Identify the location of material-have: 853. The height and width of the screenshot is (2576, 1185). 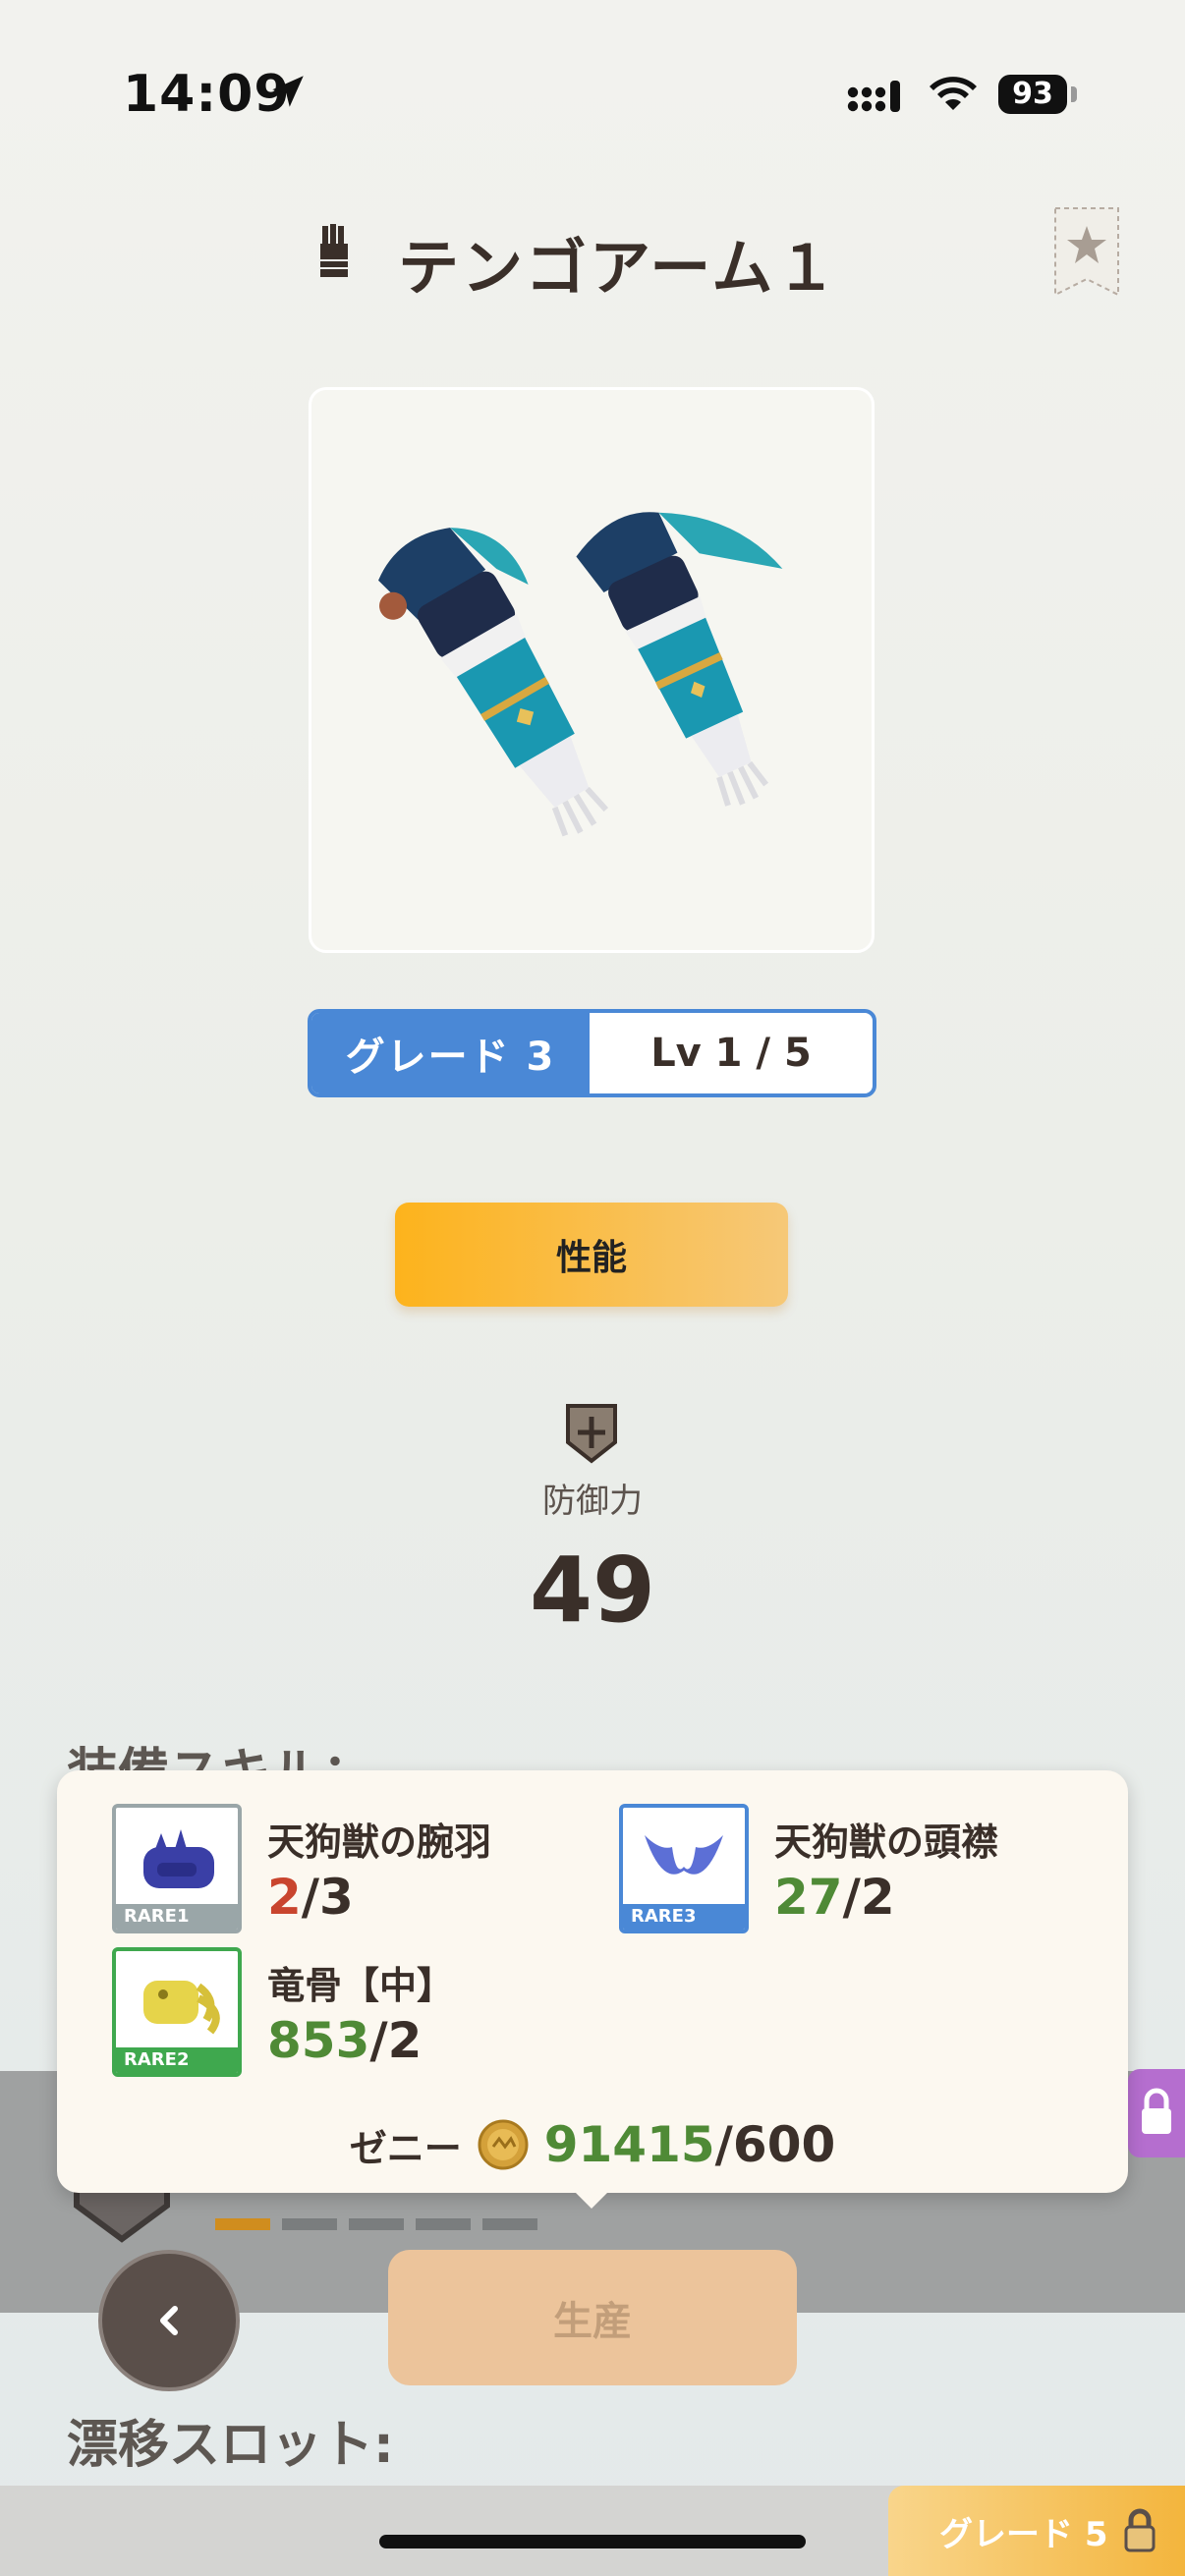
(319, 2040).